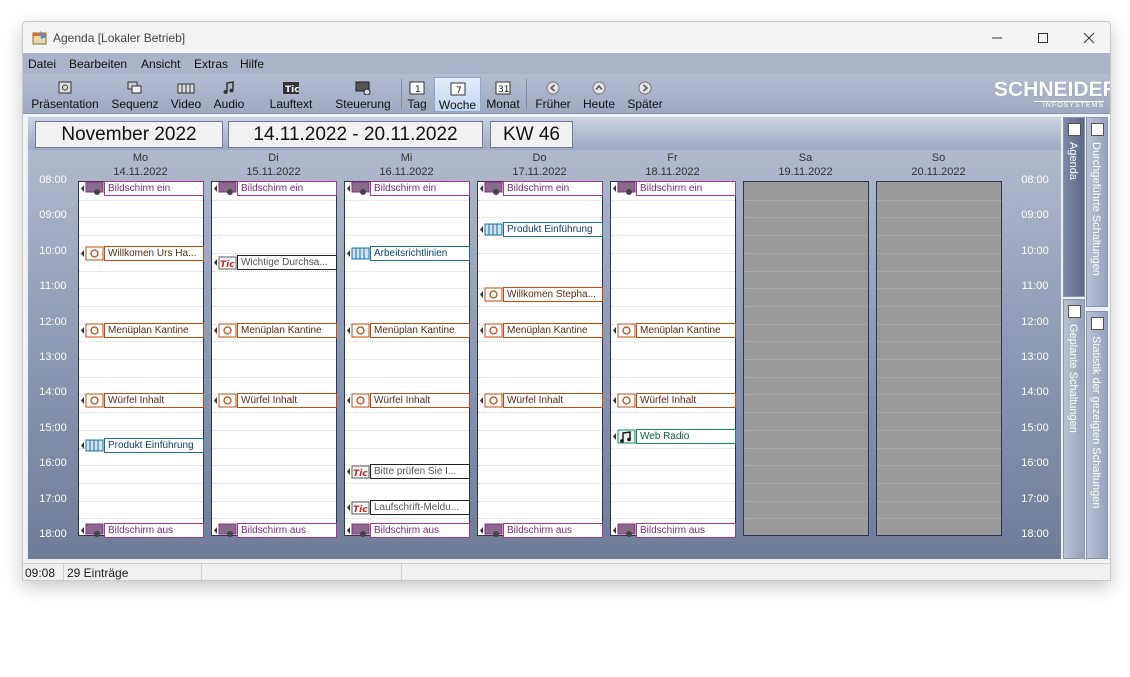  I want to click on day-header: Sa 19.11.2022, so click(805, 165).